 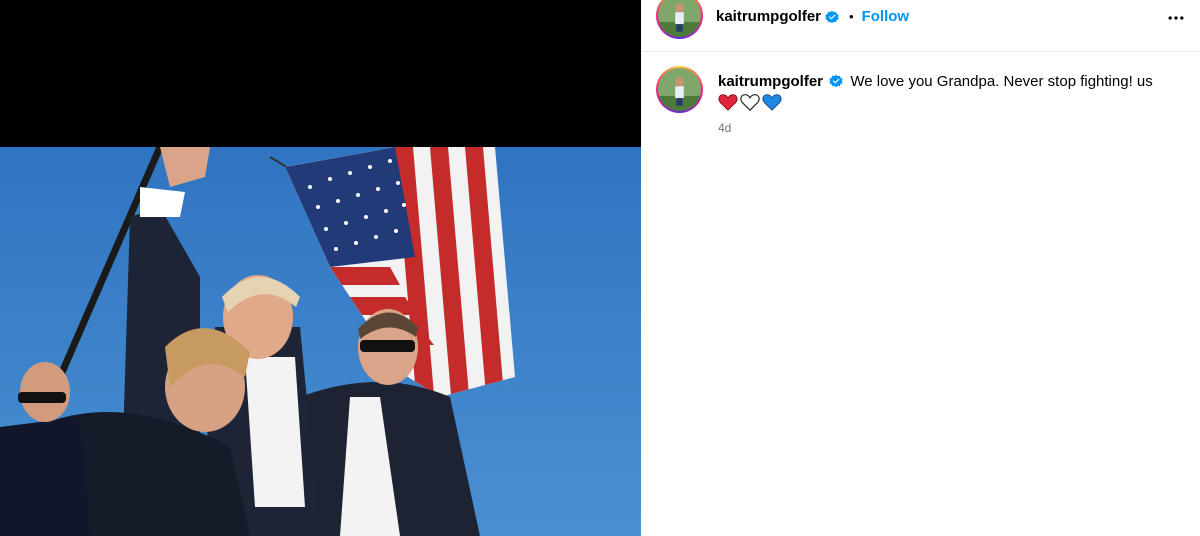 I want to click on caption-avatar, so click(x=679, y=89).